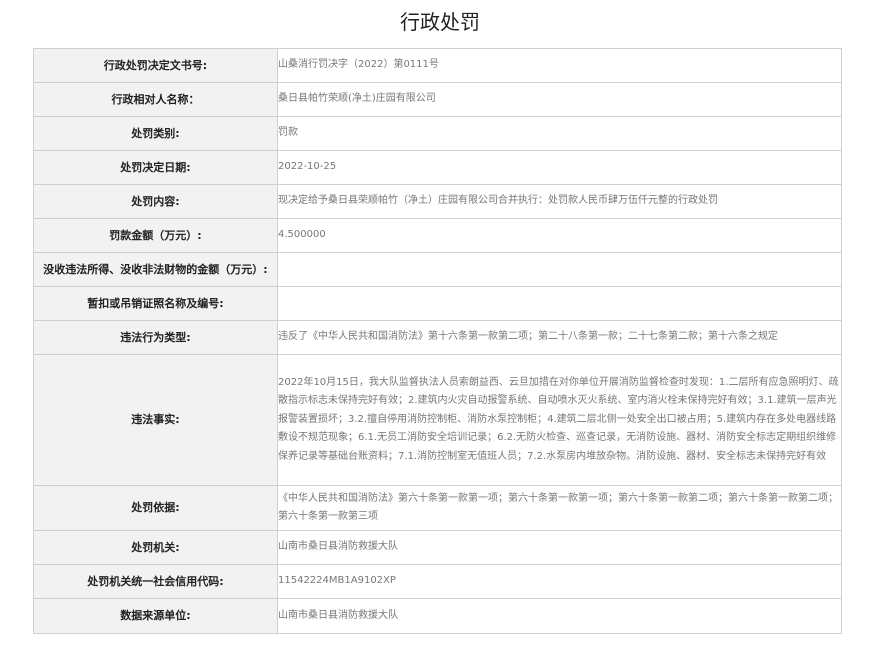 The image size is (880, 649). Describe the element at coordinates (559, 65) in the screenshot. I see `decision-number-value: 山桑消行罚决字（2022）第0111号` at that location.